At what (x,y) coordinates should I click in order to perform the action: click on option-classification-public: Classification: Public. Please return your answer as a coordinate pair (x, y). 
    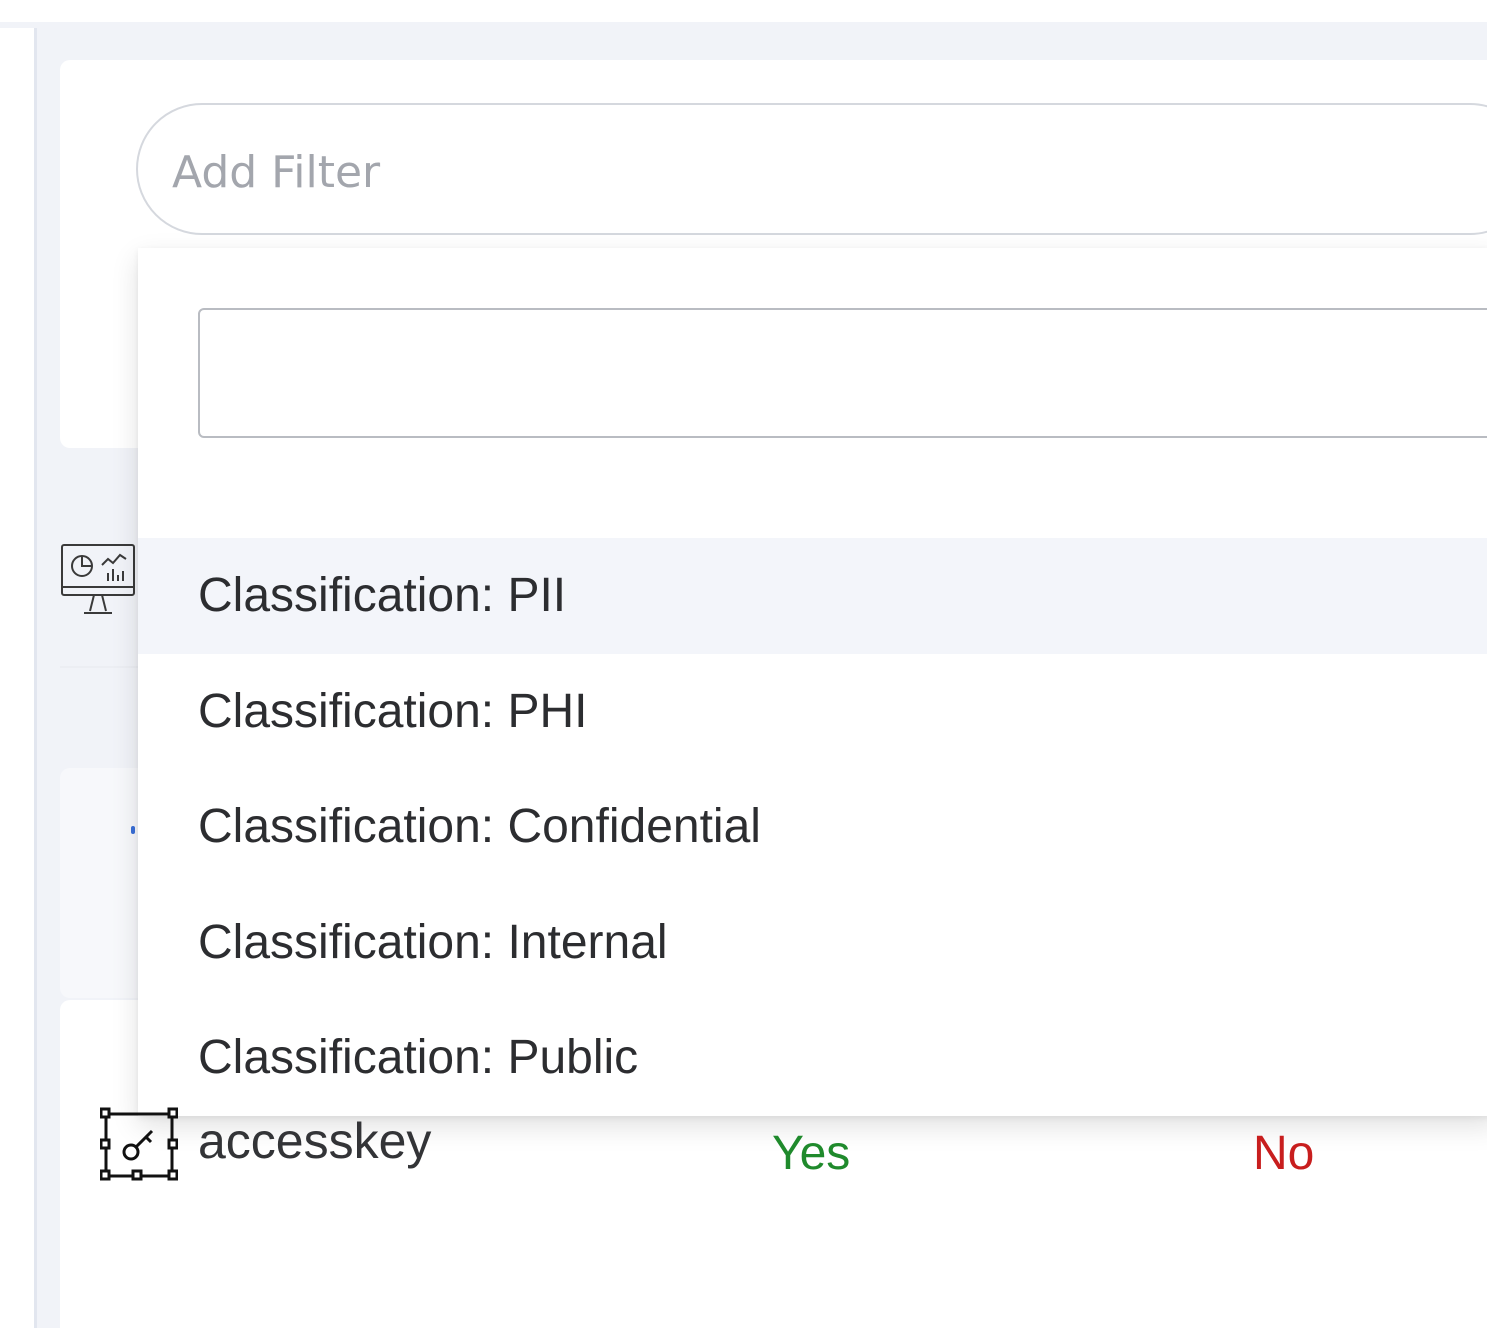
    Looking at the image, I should click on (812, 1058).